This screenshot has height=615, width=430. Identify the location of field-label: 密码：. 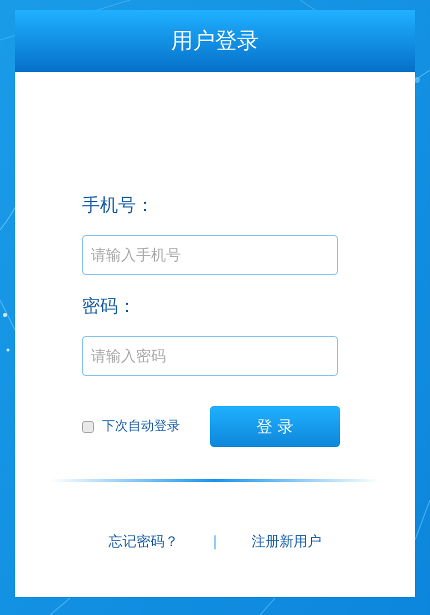
(109, 307).